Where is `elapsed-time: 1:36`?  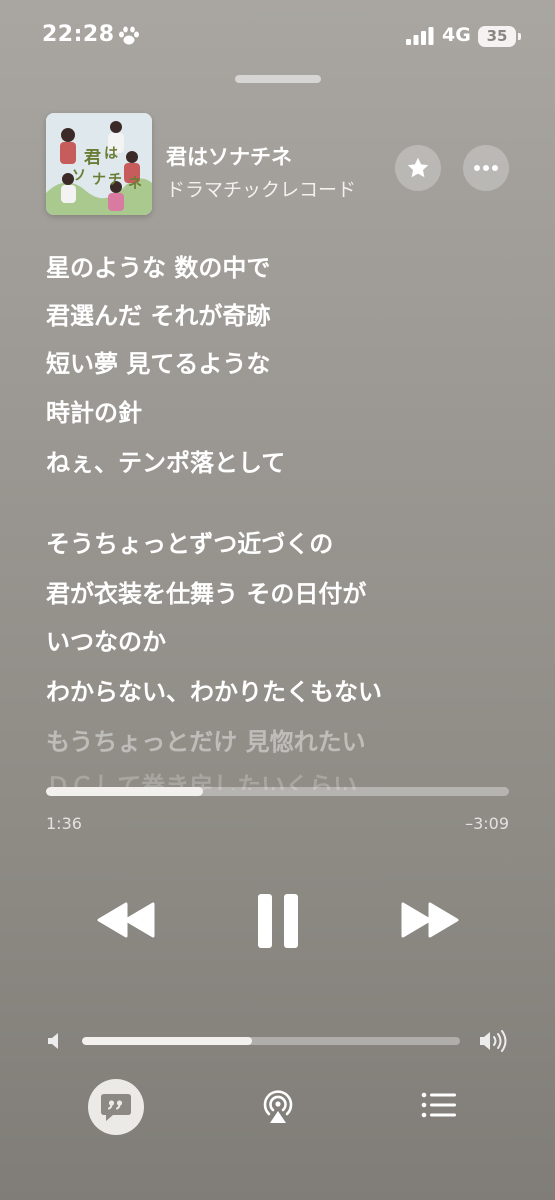 elapsed-time: 1:36 is located at coordinates (64, 823).